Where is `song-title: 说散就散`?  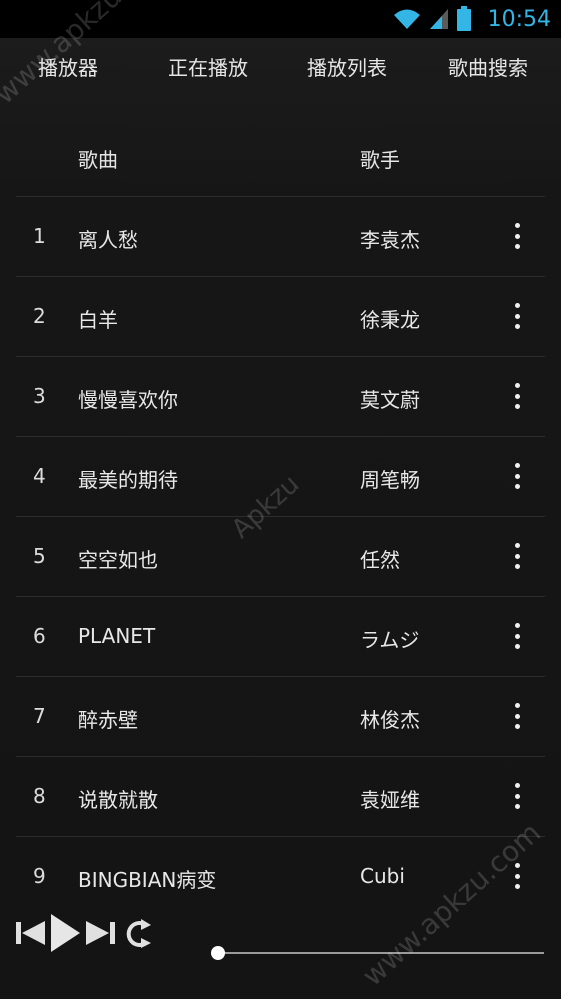 song-title: 说散就散 is located at coordinates (118, 800).